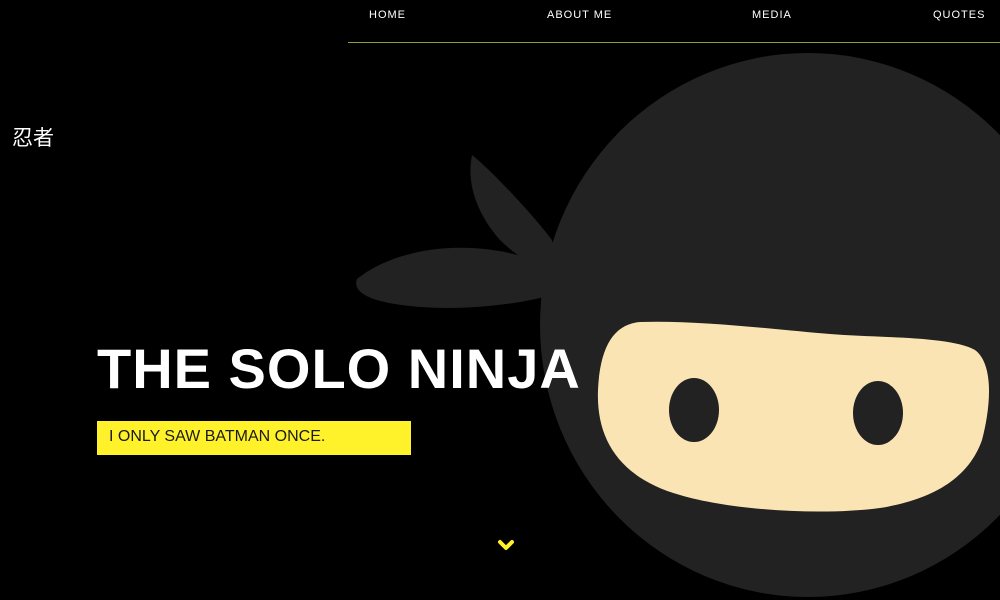 The width and height of the screenshot is (1000, 600). Describe the element at coordinates (217, 436) in the screenshot. I see `tagline-text: I ONLY SAW BATMAN ONCE.` at that location.